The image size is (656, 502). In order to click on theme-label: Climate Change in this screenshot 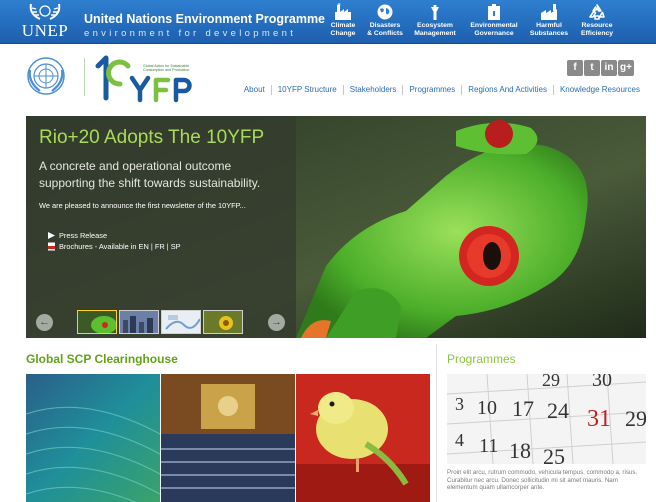, I will do `click(343, 29)`.